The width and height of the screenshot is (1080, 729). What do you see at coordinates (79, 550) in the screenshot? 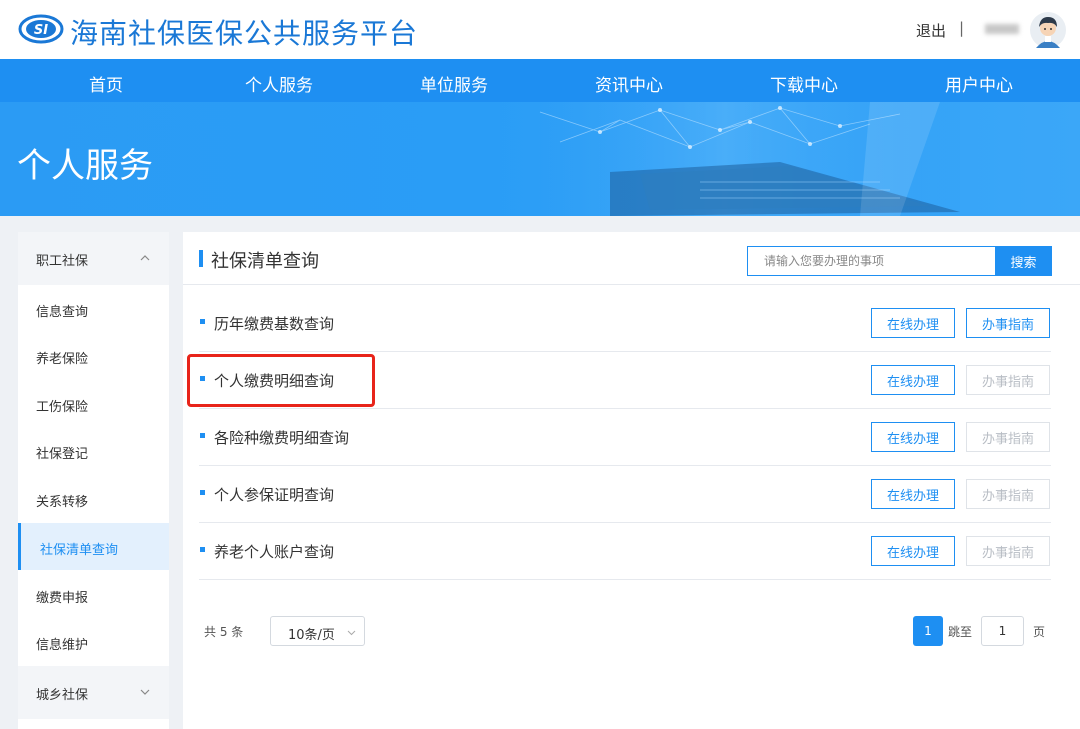
I see `sidebar-item-label: 社保清单查询` at bounding box center [79, 550].